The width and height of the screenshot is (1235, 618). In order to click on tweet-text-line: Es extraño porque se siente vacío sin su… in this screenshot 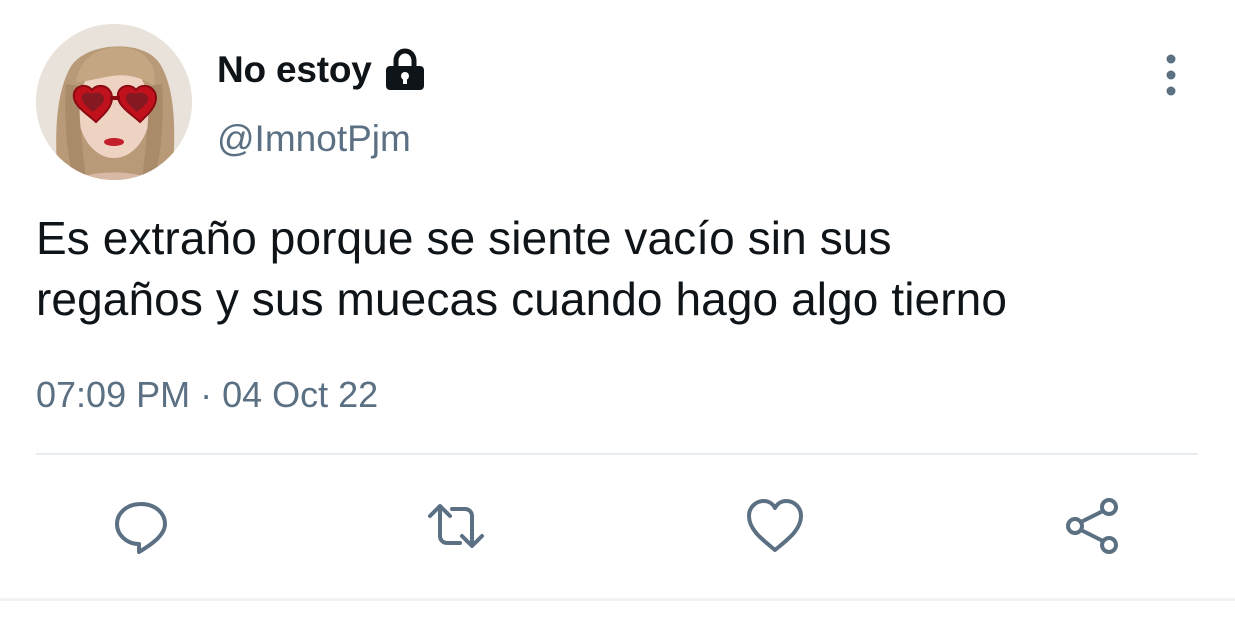, I will do `click(464, 238)`.